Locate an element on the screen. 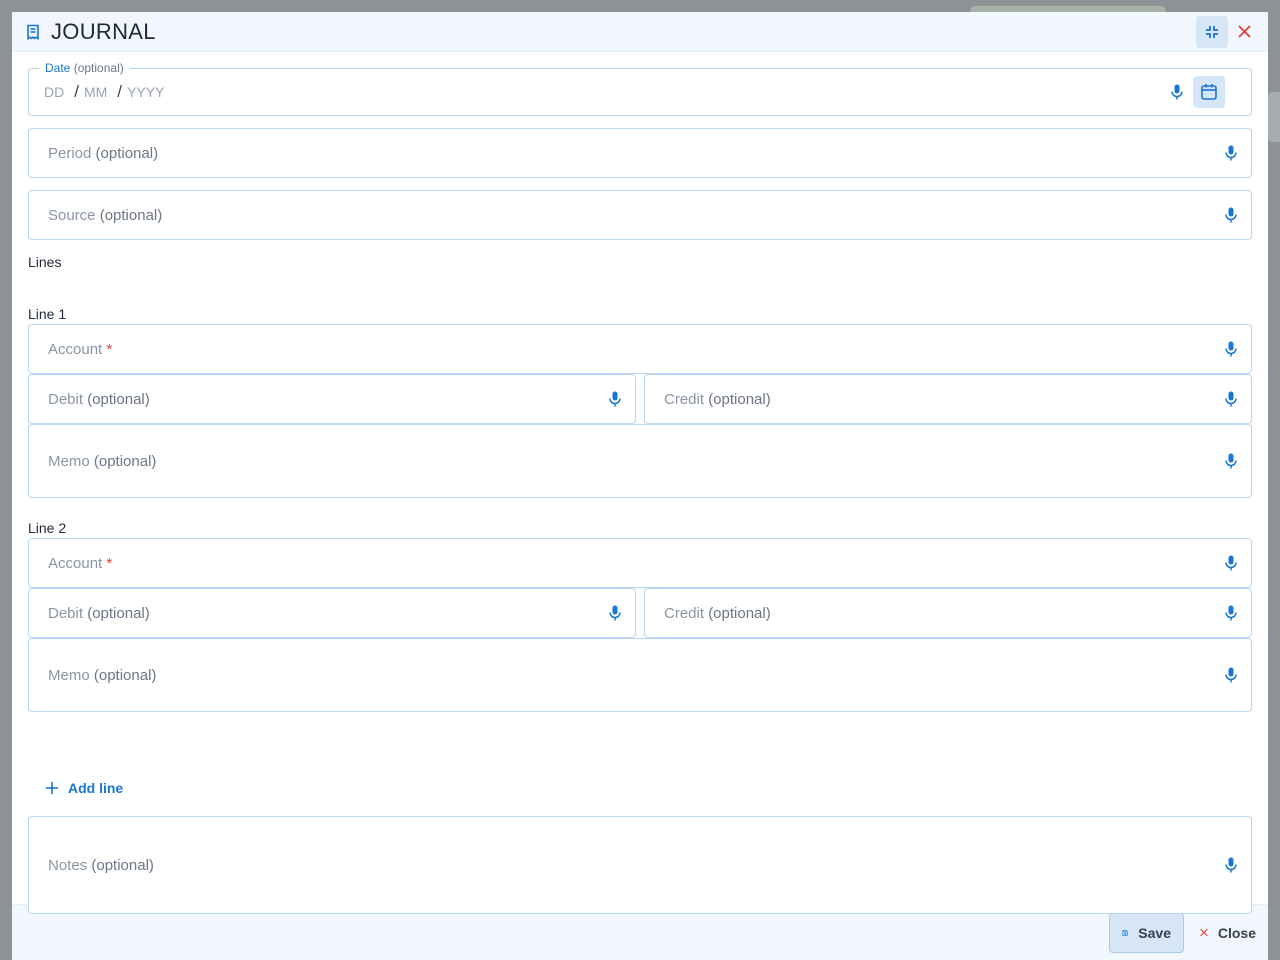 Image resolution: width=1280 pixels, height=960 pixels. receipt-icon is located at coordinates (33, 32).